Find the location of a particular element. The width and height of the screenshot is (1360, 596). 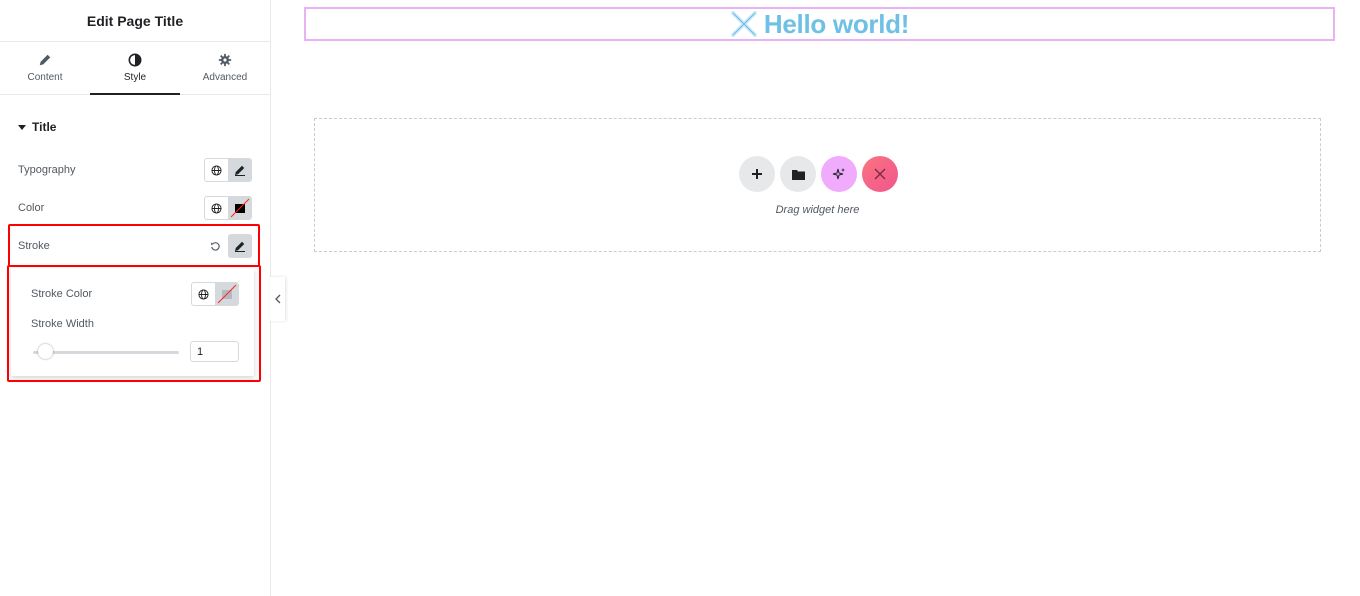

brand-kit-button is located at coordinates (880, 174).